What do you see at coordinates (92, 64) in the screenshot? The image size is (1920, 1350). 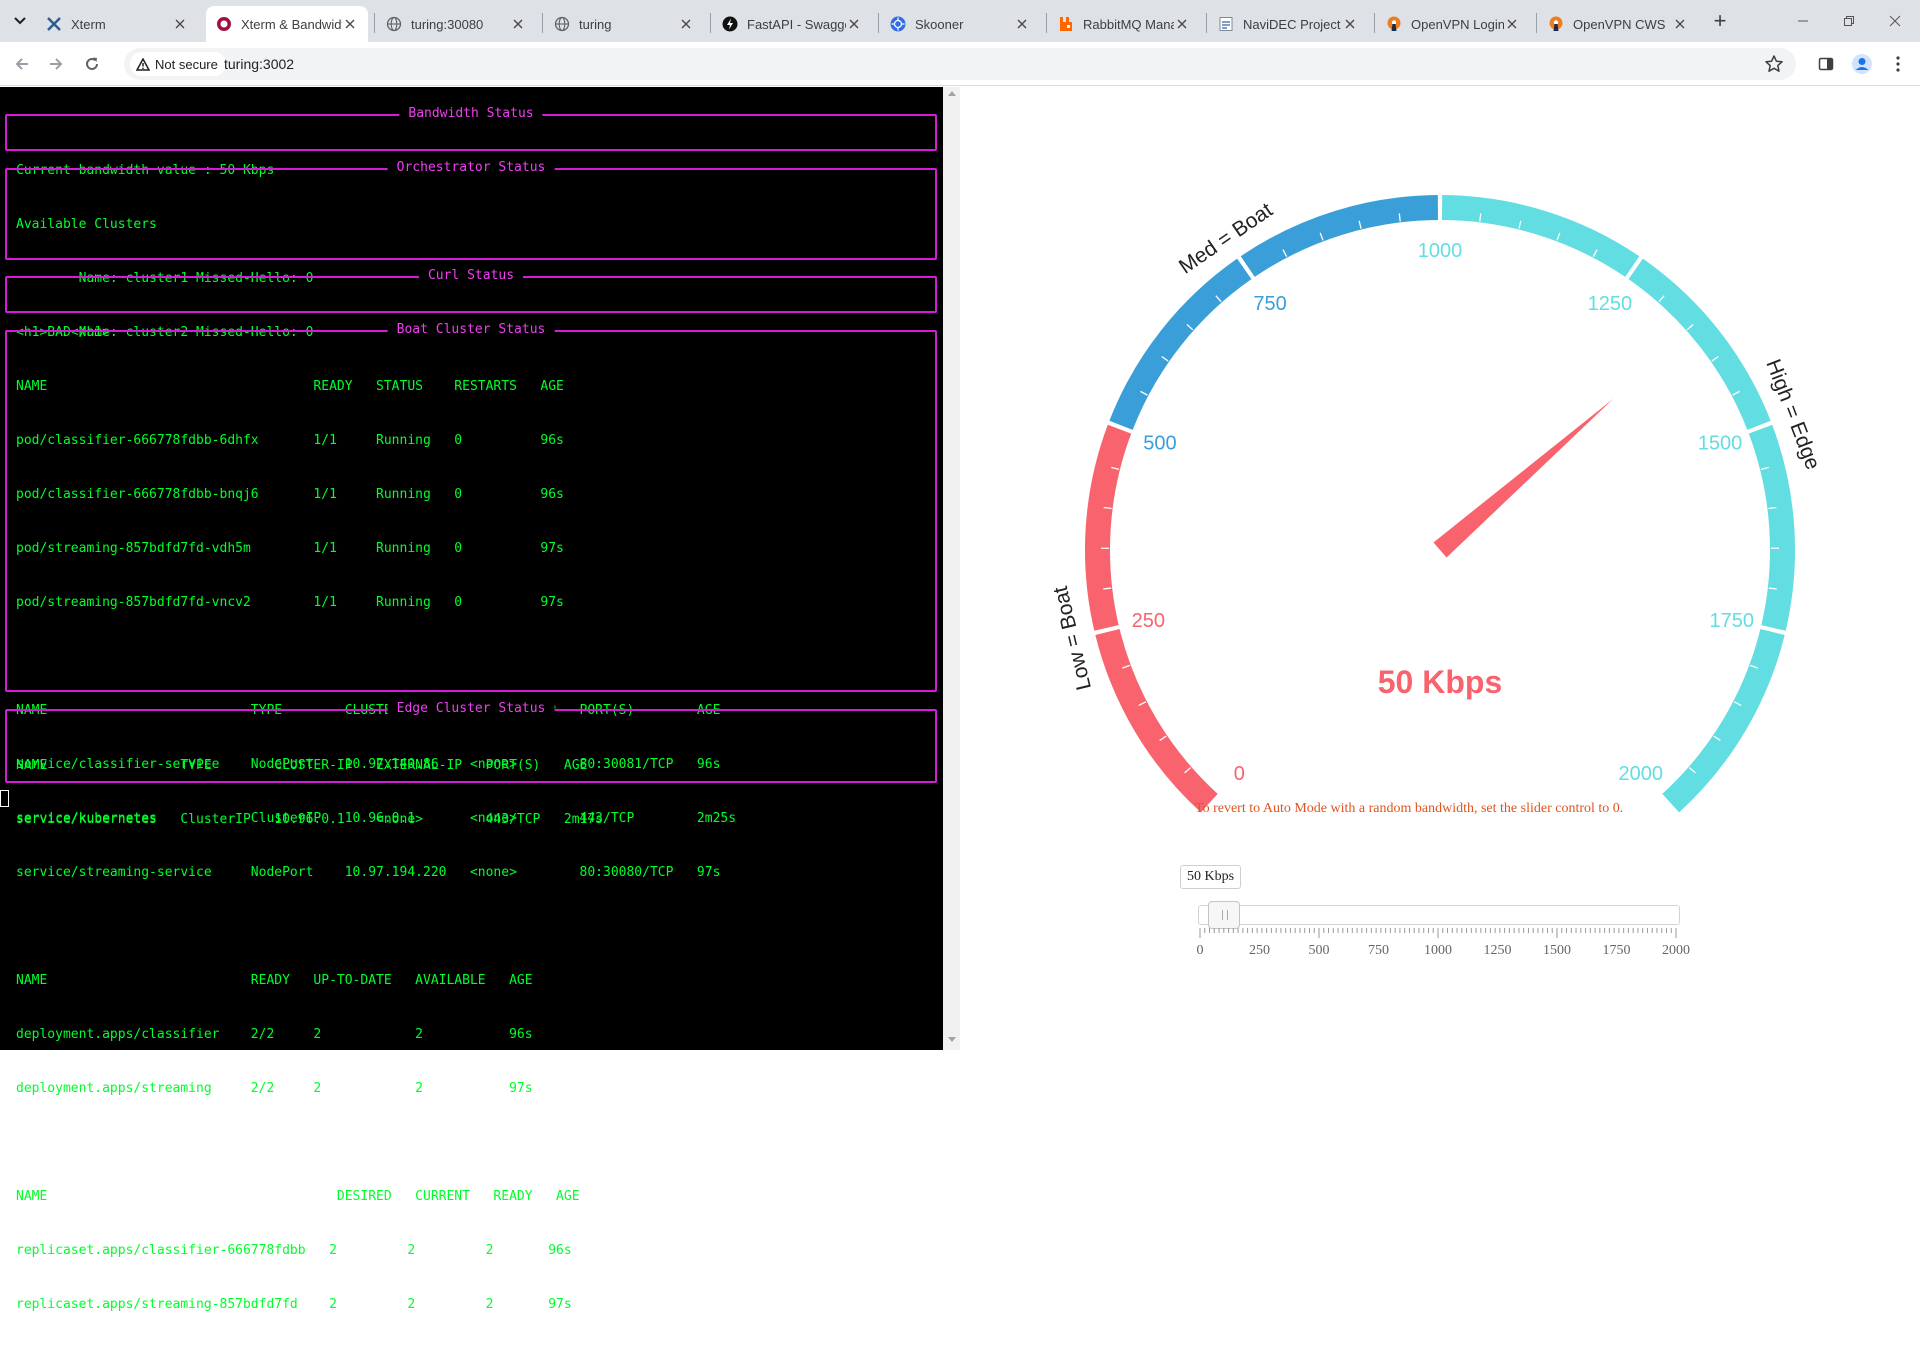 I see `reload-button` at bounding box center [92, 64].